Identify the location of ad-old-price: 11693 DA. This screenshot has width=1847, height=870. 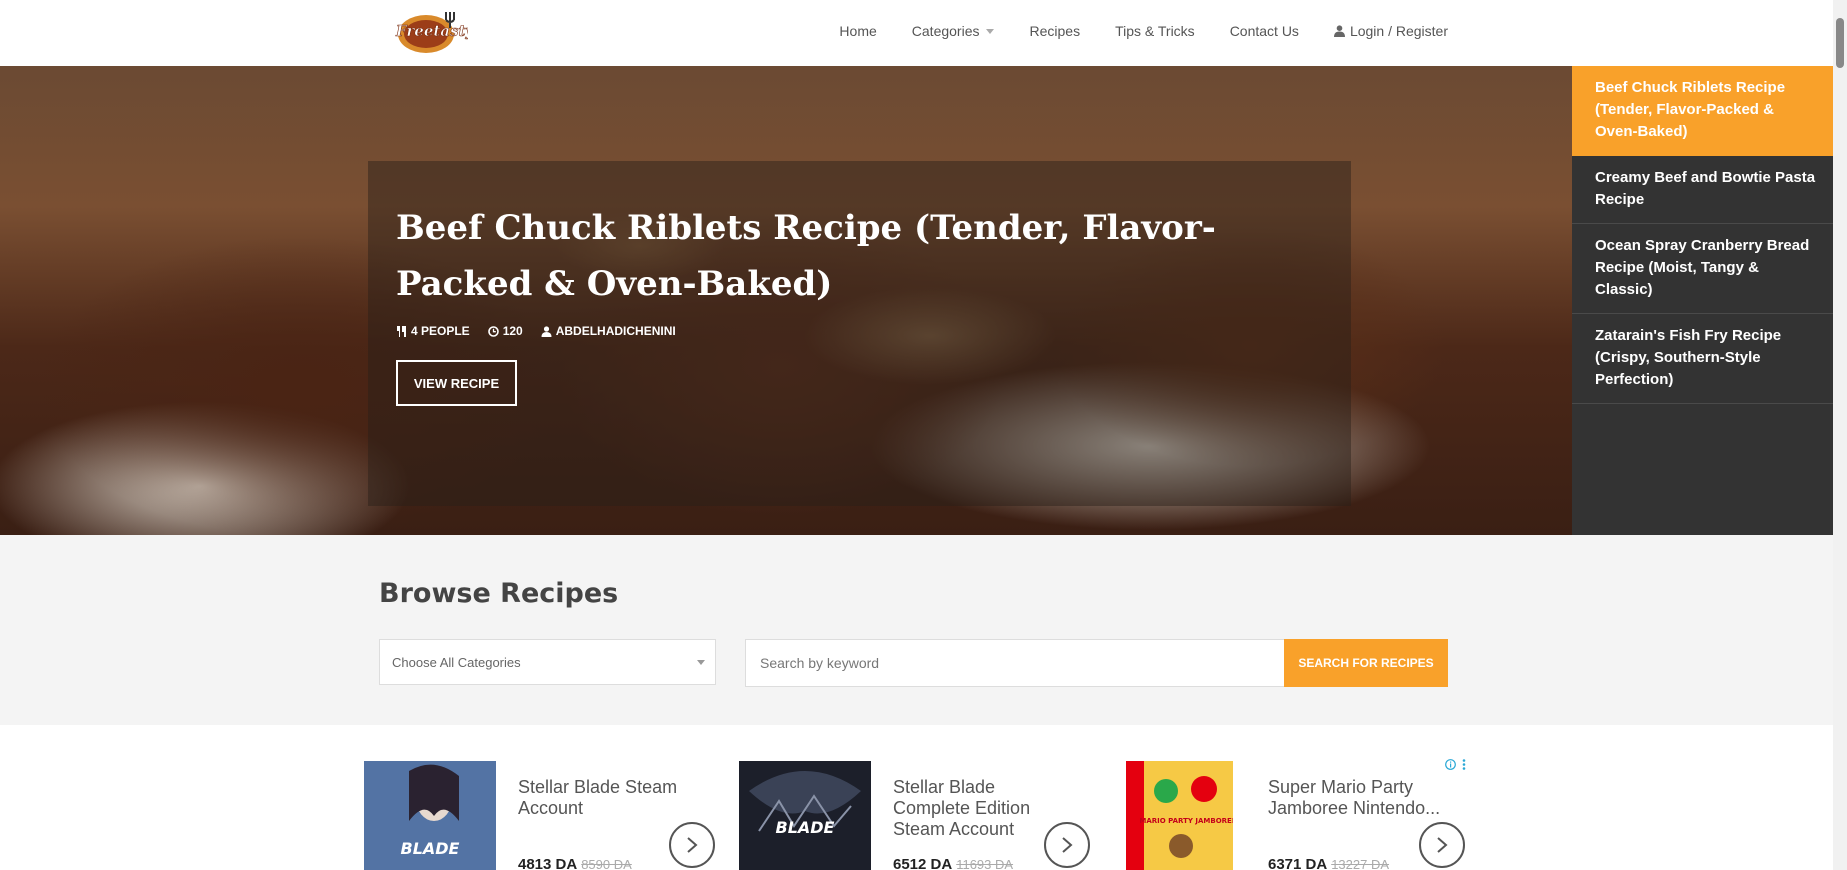
(985, 863).